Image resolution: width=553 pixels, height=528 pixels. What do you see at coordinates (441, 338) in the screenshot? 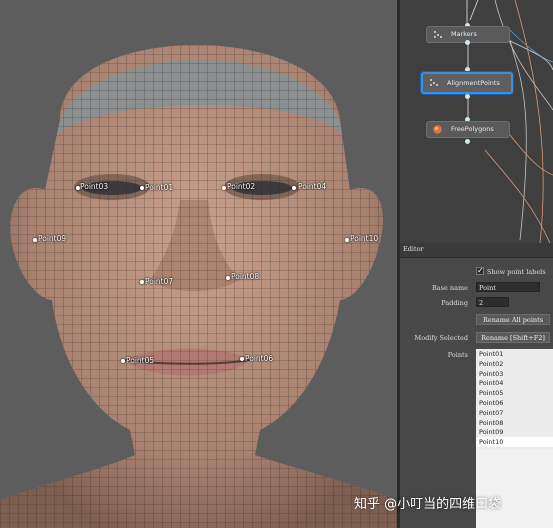
I see `modify-selected-label: Modify Selected` at bounding box center [441, 338].